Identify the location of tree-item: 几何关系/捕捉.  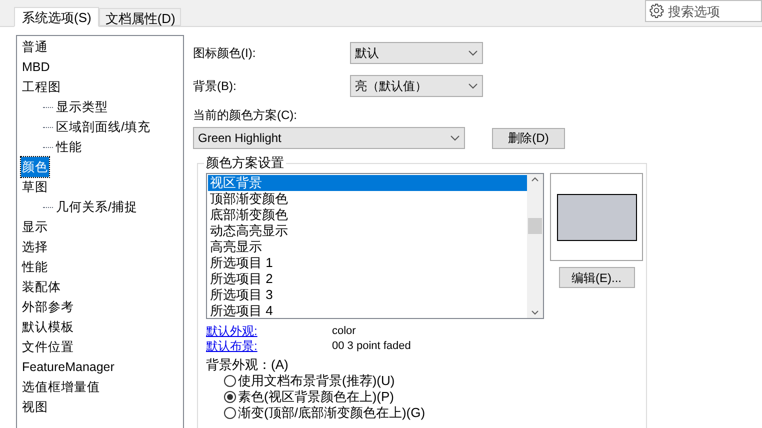
(96, 207).